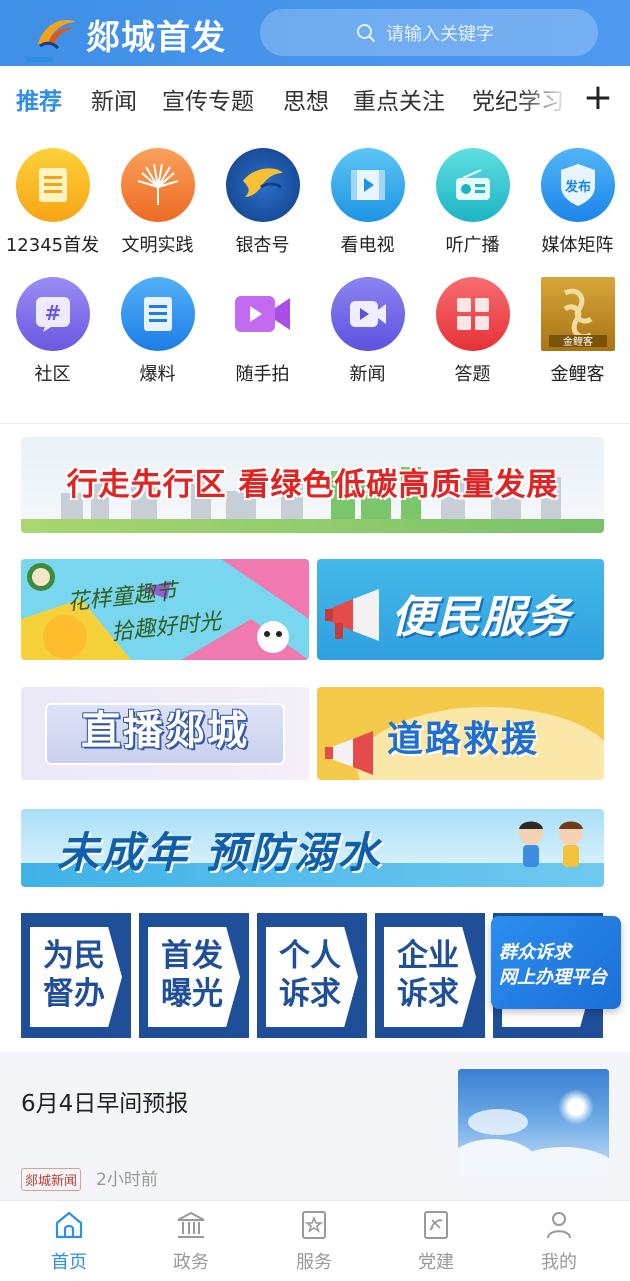 This screenshot has width=630, height=1281. What do you see at coordinates (315, 1126) in the screenshot?
I see `news-item: 6月4日早间预报 郯城新闻 2小时前` at bounding box center [315, 1126].